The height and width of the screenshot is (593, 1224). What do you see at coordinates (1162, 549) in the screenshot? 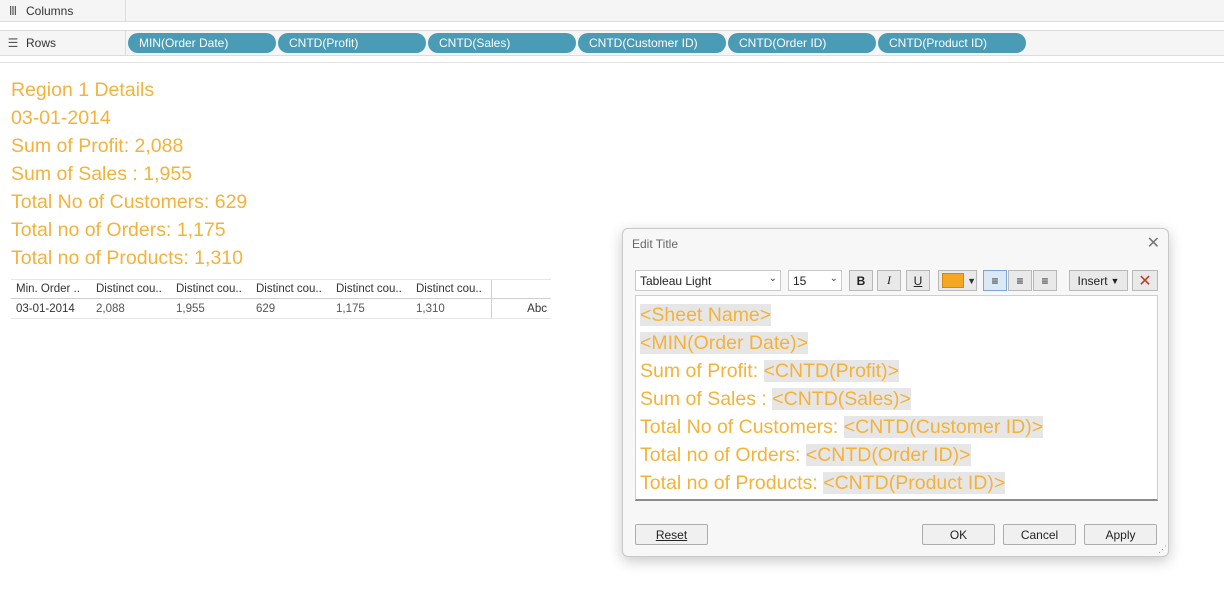
I see `resize-grip-icon: ⋰` at bounding box center [1162, 549].